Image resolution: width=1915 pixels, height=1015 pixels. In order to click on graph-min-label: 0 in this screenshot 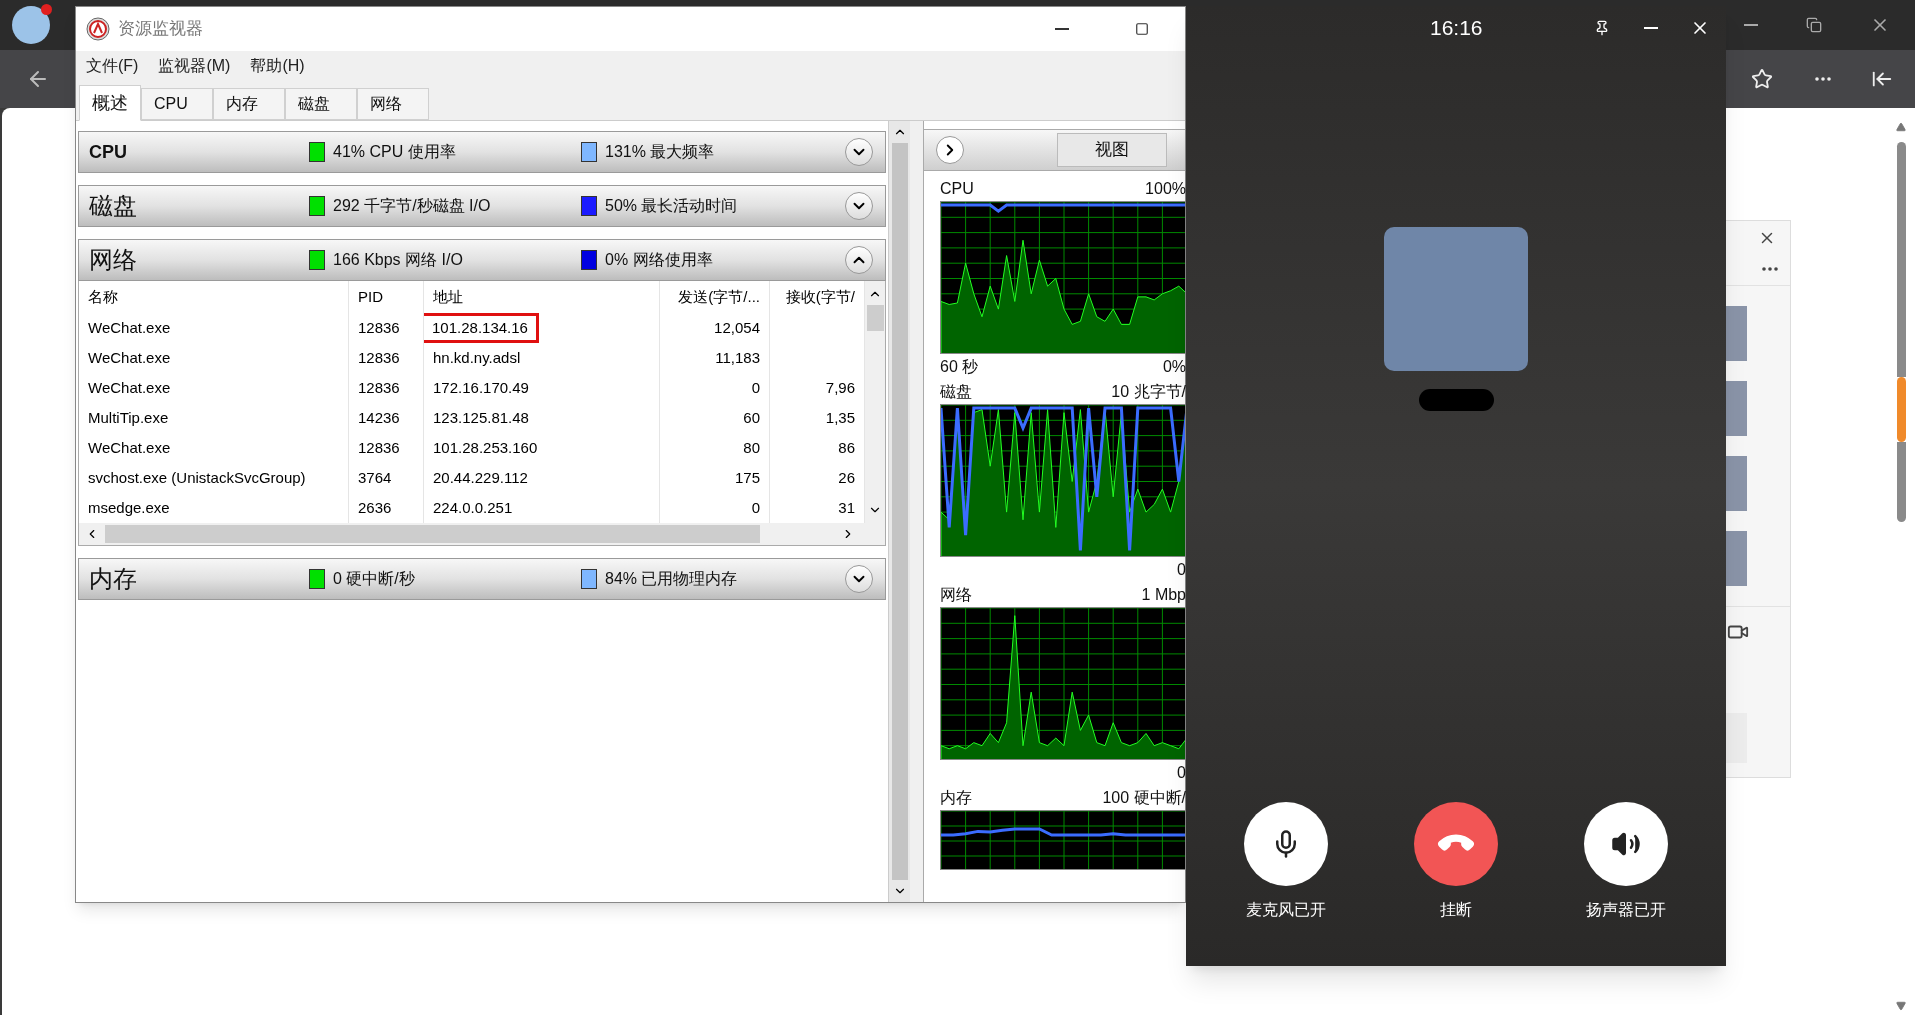, I will do `click(1181, 773)`.